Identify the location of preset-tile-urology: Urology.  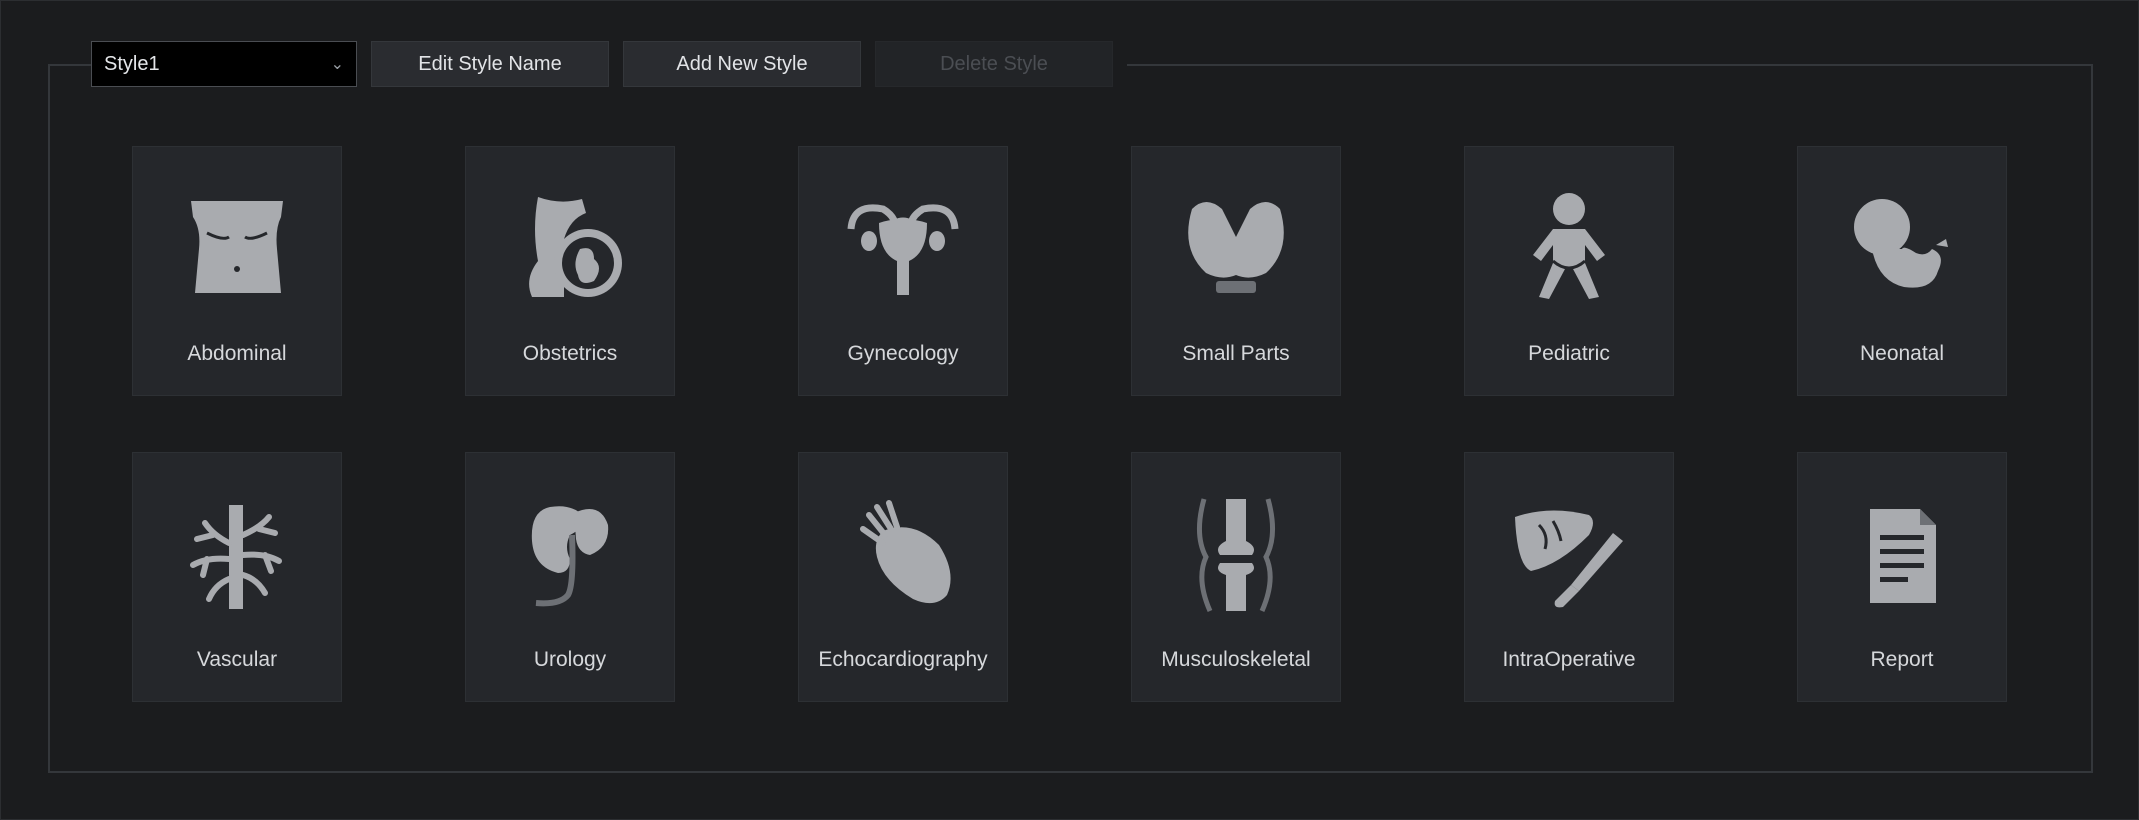
(570, 577).